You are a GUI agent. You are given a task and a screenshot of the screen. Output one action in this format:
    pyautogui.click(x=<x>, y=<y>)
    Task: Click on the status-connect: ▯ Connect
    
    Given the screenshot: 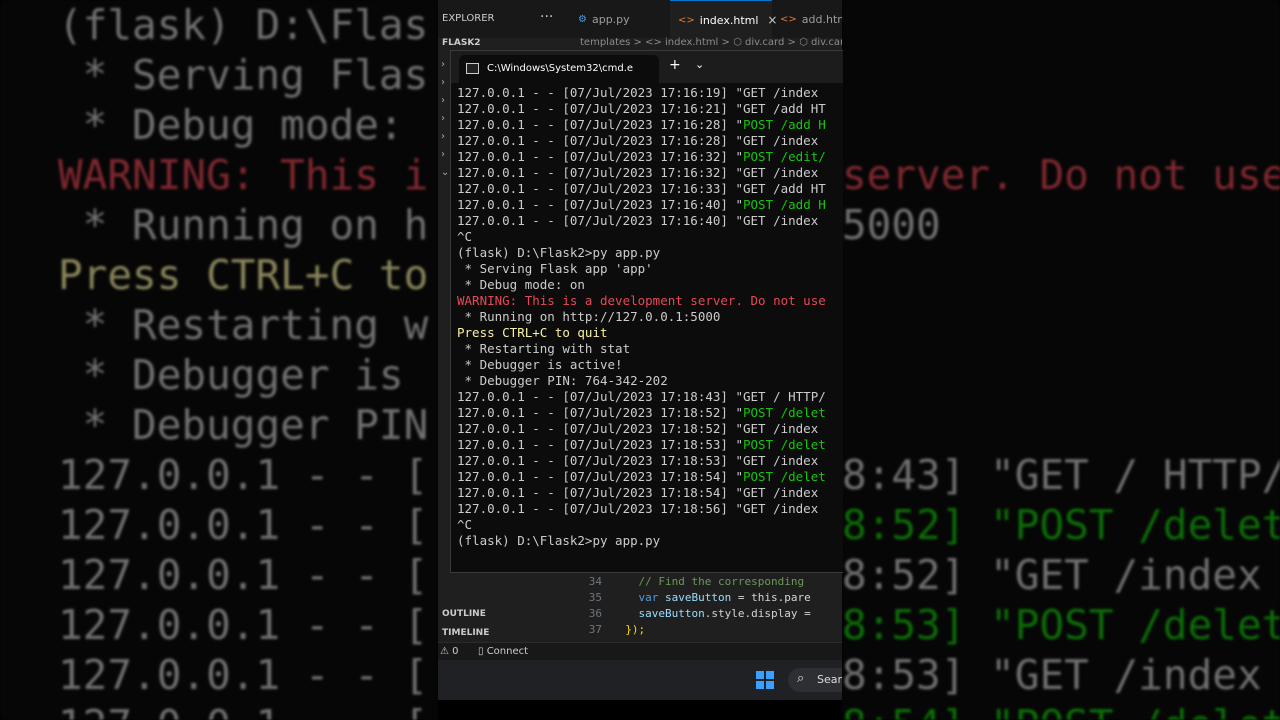 What is the action you would take?
    pyautogui.click(x=503, y=651)
    